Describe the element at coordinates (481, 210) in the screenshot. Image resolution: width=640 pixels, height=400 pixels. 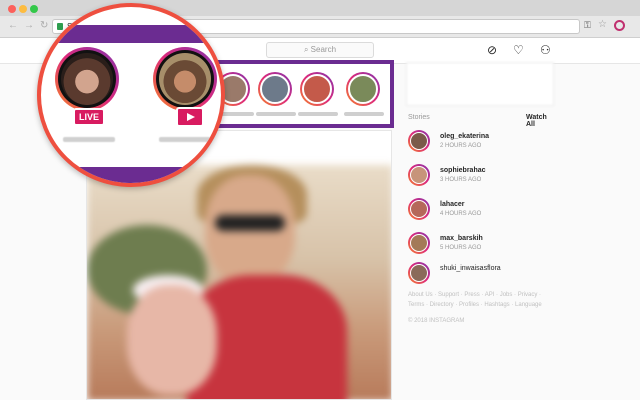
I see `sidebar-story-item: lahacer 4 HOURS AGO` at that location.